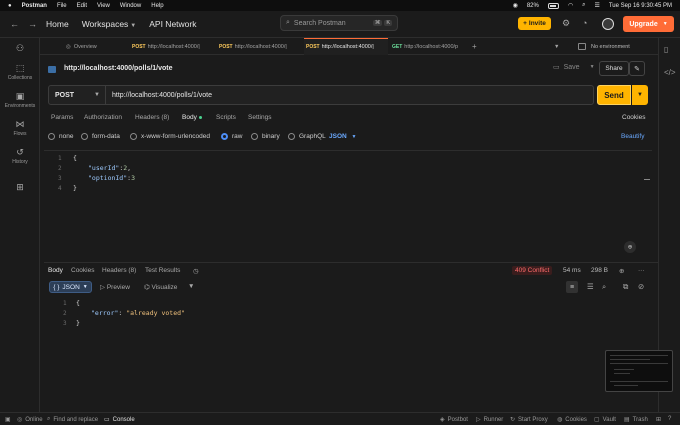  What do you see at coordinates (159, 95) in the screenshot?
I see `url-input: http://localhost:4000/polls/1/vote` at bounding box center [159, 95].